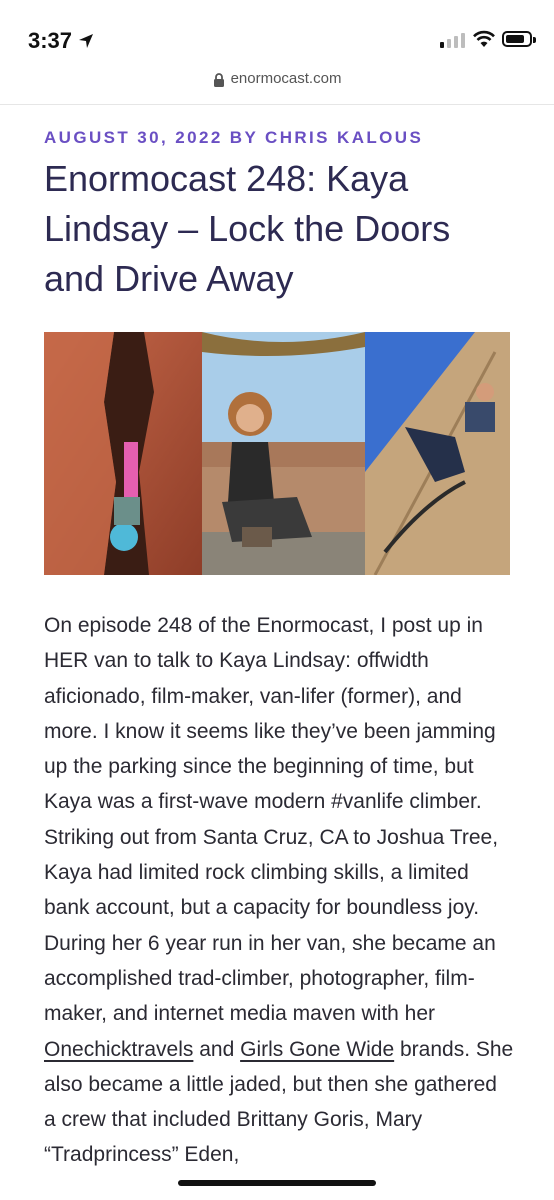  Describe the element at coordinates (283, 453) in the screenshot. I see `kaya-portrait-photo` at that location.